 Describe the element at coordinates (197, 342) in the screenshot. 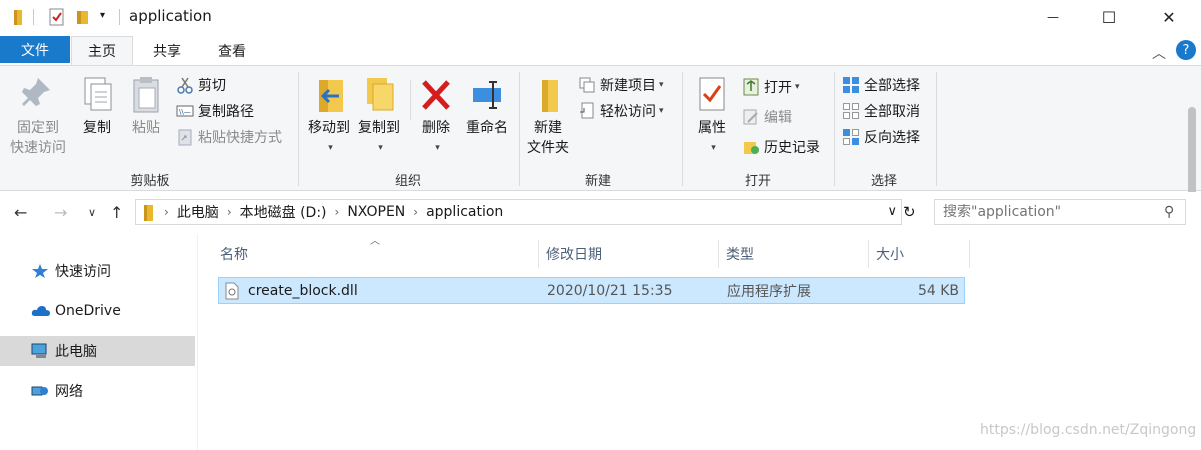

I see `pane-divider` at that location.